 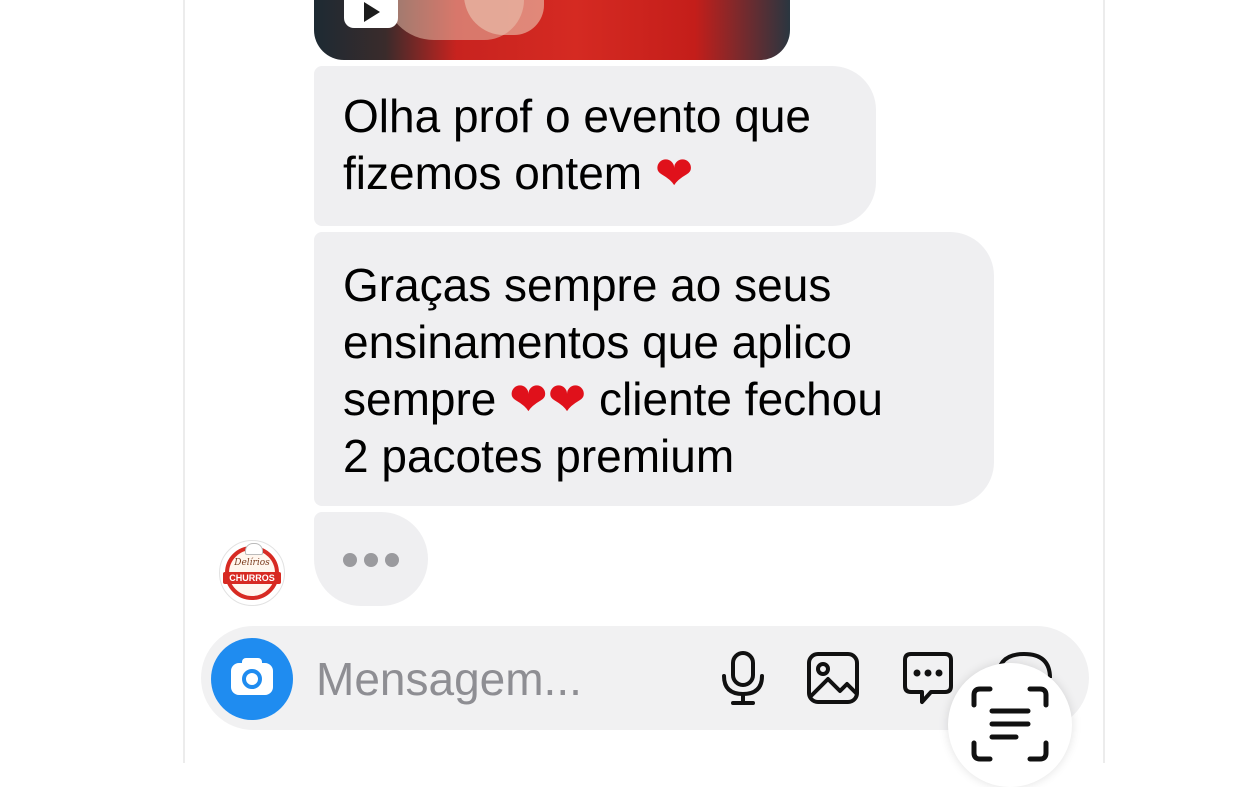 I want to click on camera-lens-icon, so click(x=252, y=679).